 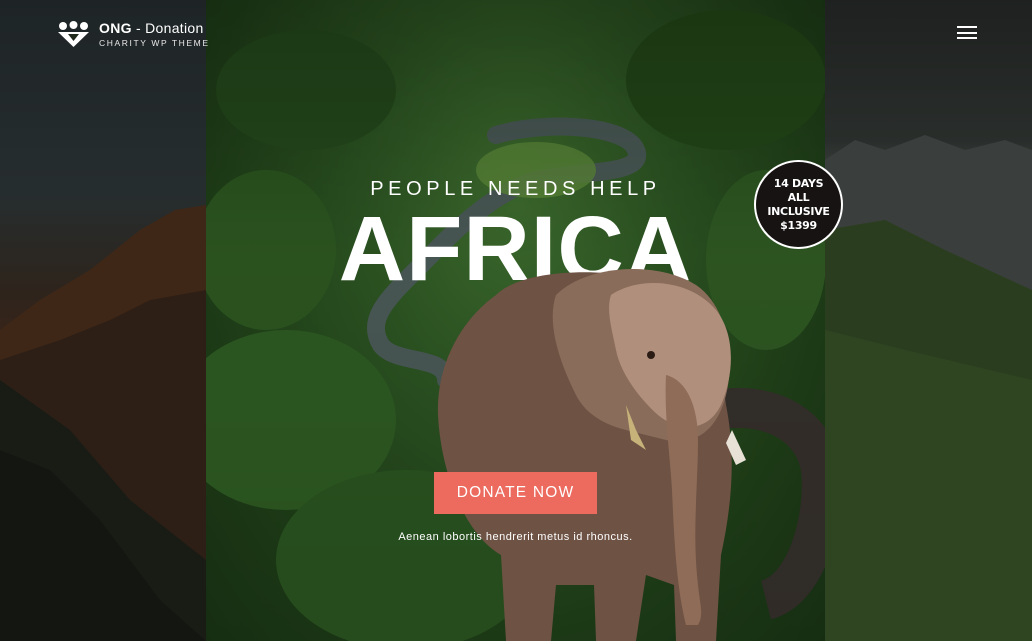 I want to click on donate-now-button: DONATE NOW, so click(x=515, y=493).